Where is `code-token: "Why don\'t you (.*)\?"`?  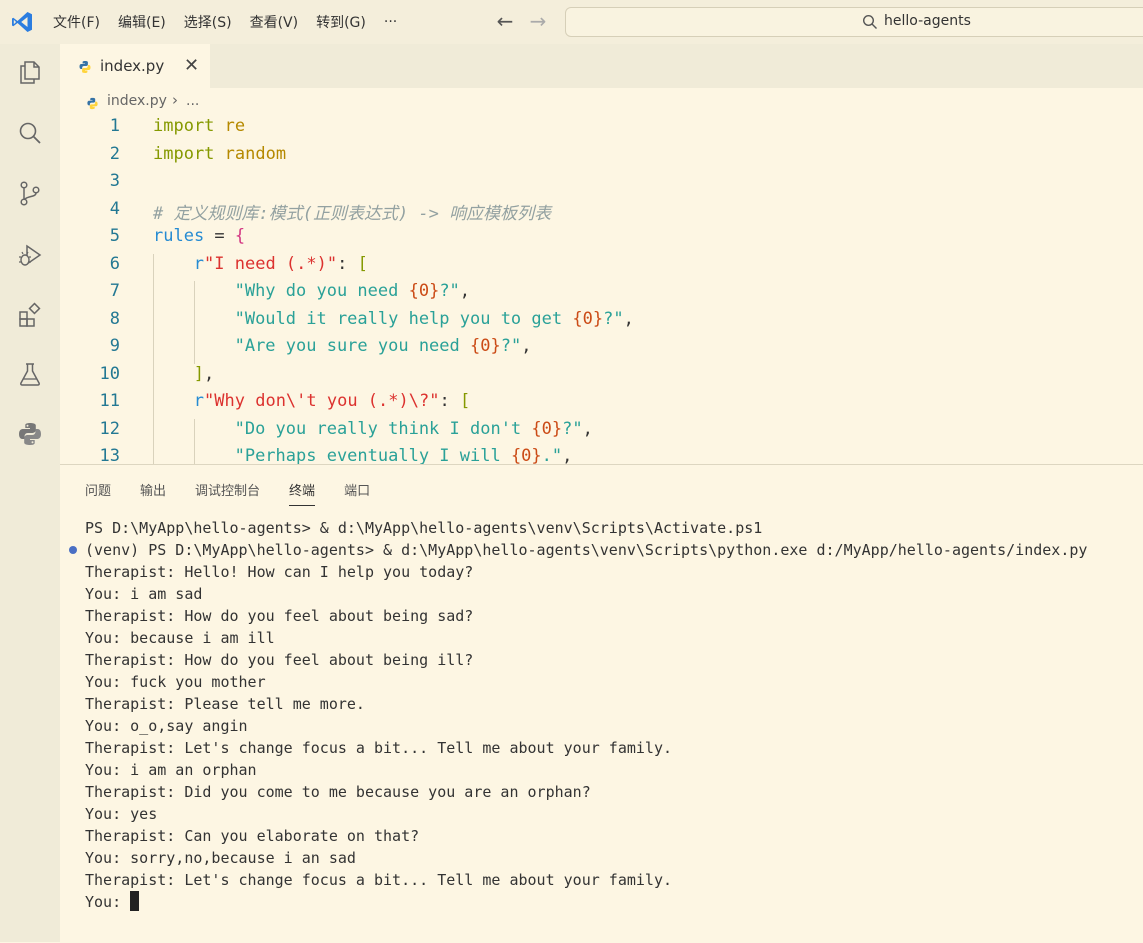
code-token: "Why don\'t you (.*)\?" is located at coordinates (322, 401).